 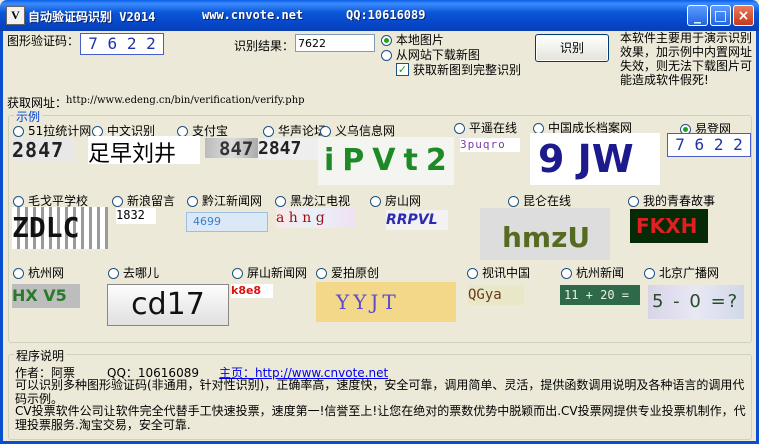 What do you see at coordinates (46, 273) in the screenshot?
I see `option-label: 杭州网` at bounding box center [46, 273].